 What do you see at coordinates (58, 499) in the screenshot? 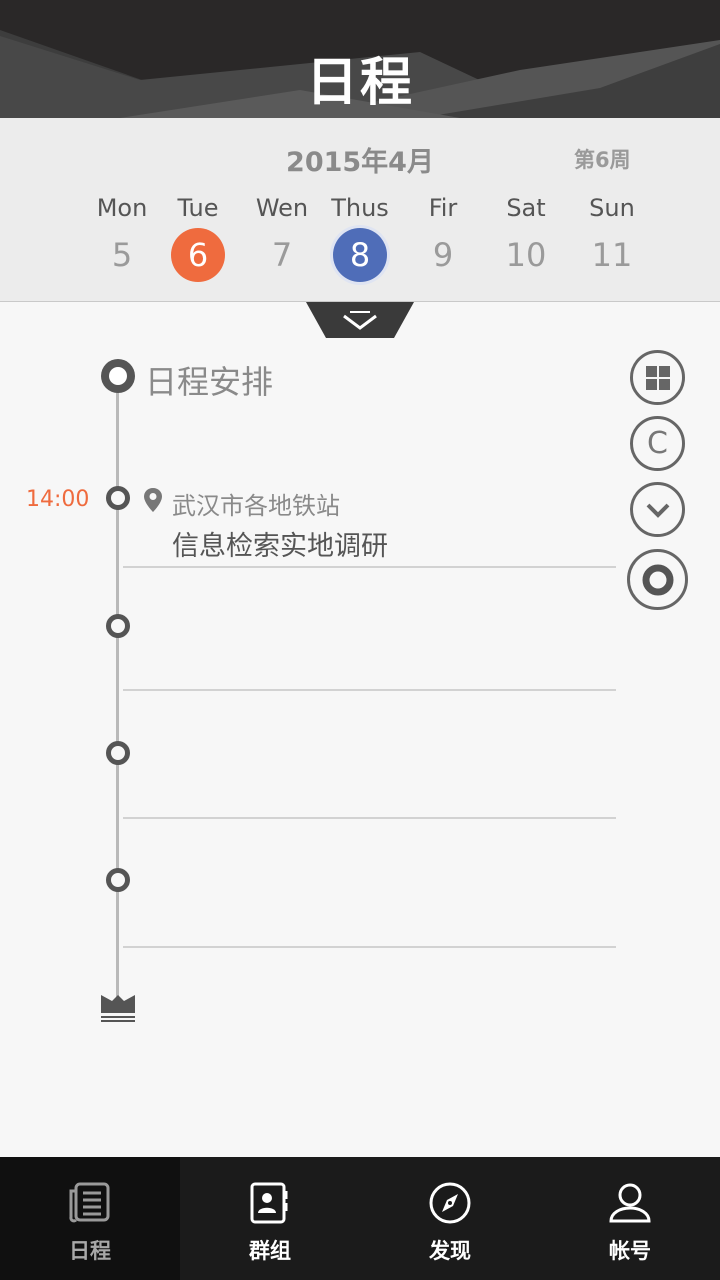
I see `event-time: 14:00` at bounding box center [58, 499].